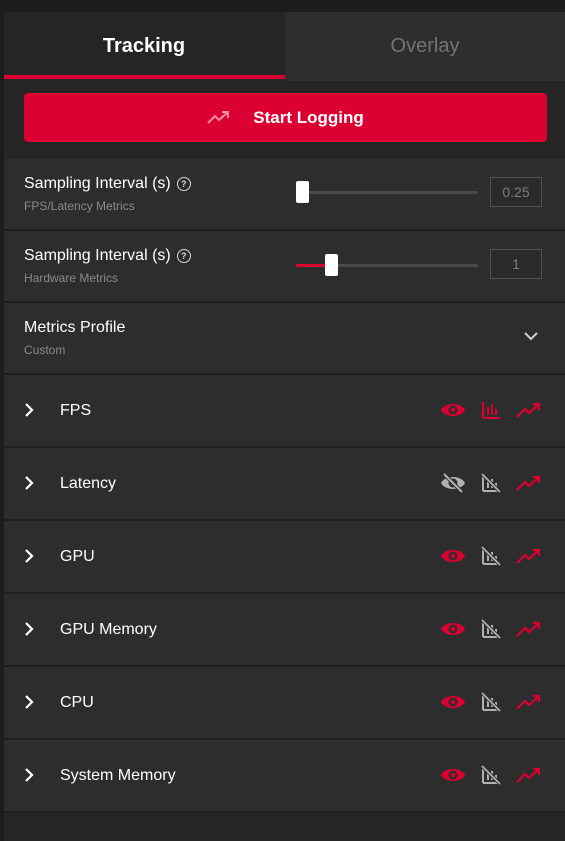 Image resolution: width=565 pixels, height=841 pixels. Describe the element at coordinates (284, 339) in the screenshot. I see `metrics-profile-dropdown: Metrics Profile Custom` at that location.